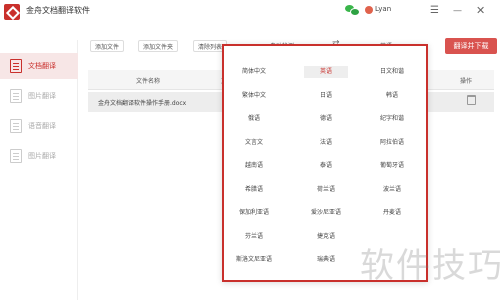 This screenshot has height=300, width=500. Describe the element at coordinates (254, 143) in the screenshot. I see `language-option: 文言文` at that location.